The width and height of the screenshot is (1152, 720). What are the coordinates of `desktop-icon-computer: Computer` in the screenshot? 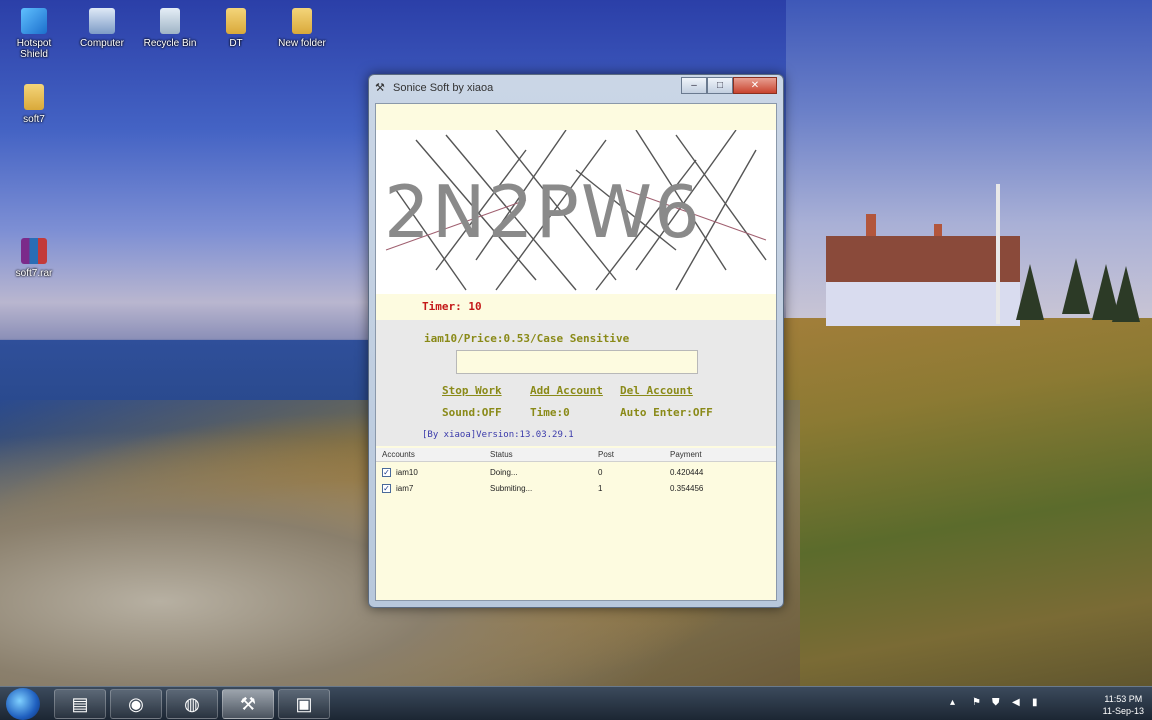 It's located at (102, 28).